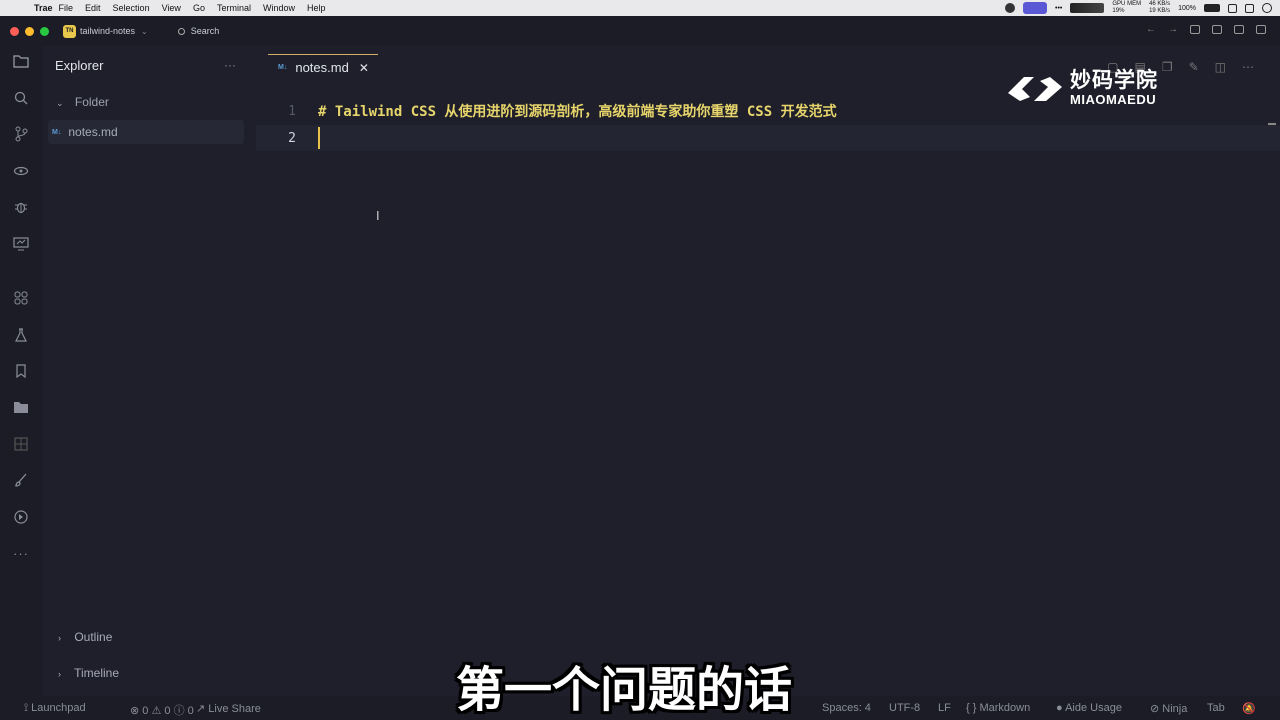 This screenshot has width=1280, height=720. What do you see at coordinates (230, 65) in the screenshot?
I see `more-actions-icon: ···` at bounding box center [230, 65].